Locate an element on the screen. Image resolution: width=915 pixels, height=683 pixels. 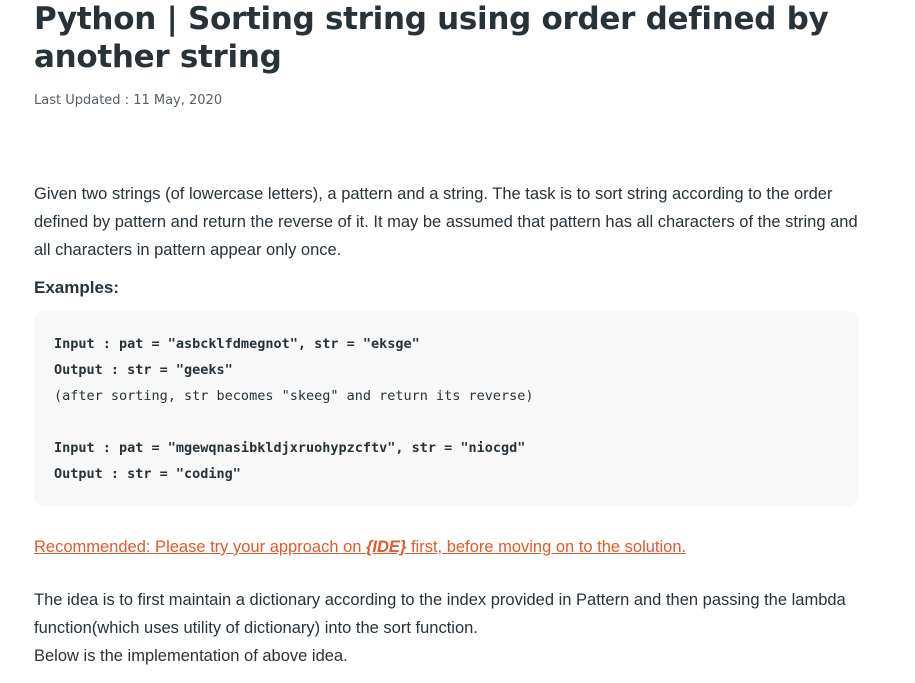
code-line: Output : str = "coding" is located at coordinates (147, 474).